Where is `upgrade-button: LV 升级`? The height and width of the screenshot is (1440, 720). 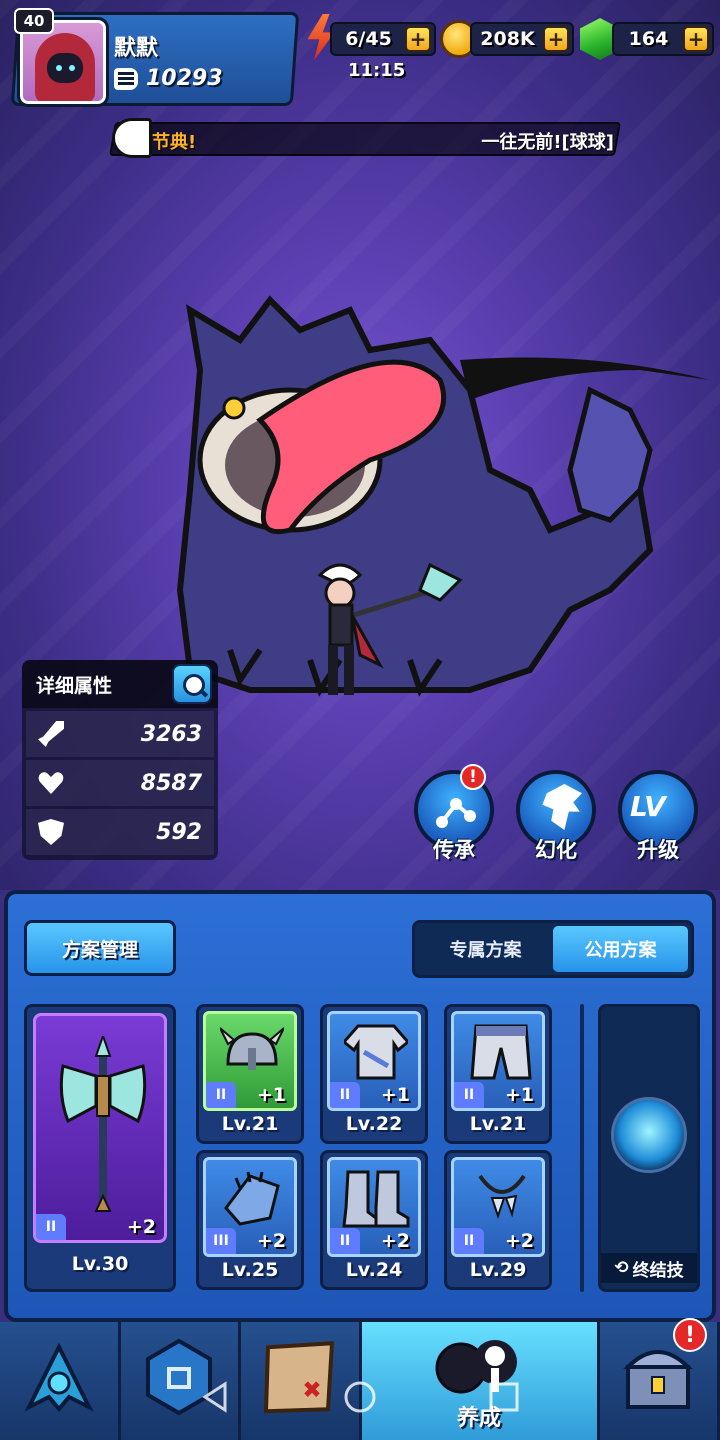
upgrade-button: LV 升级 is located at coordinates (658, 816).